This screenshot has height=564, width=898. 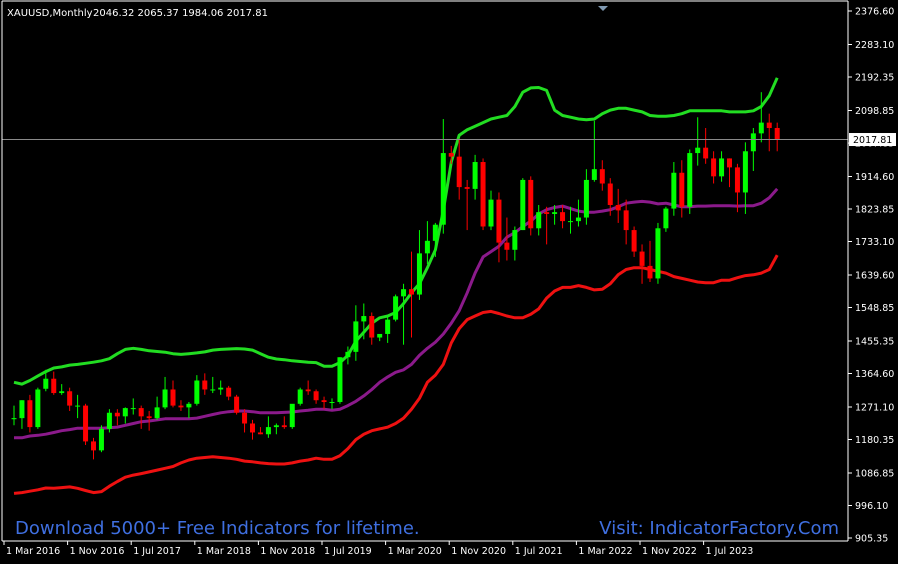 I want to click on price-tick-label: 2192.35, so click(x=874, y=77).